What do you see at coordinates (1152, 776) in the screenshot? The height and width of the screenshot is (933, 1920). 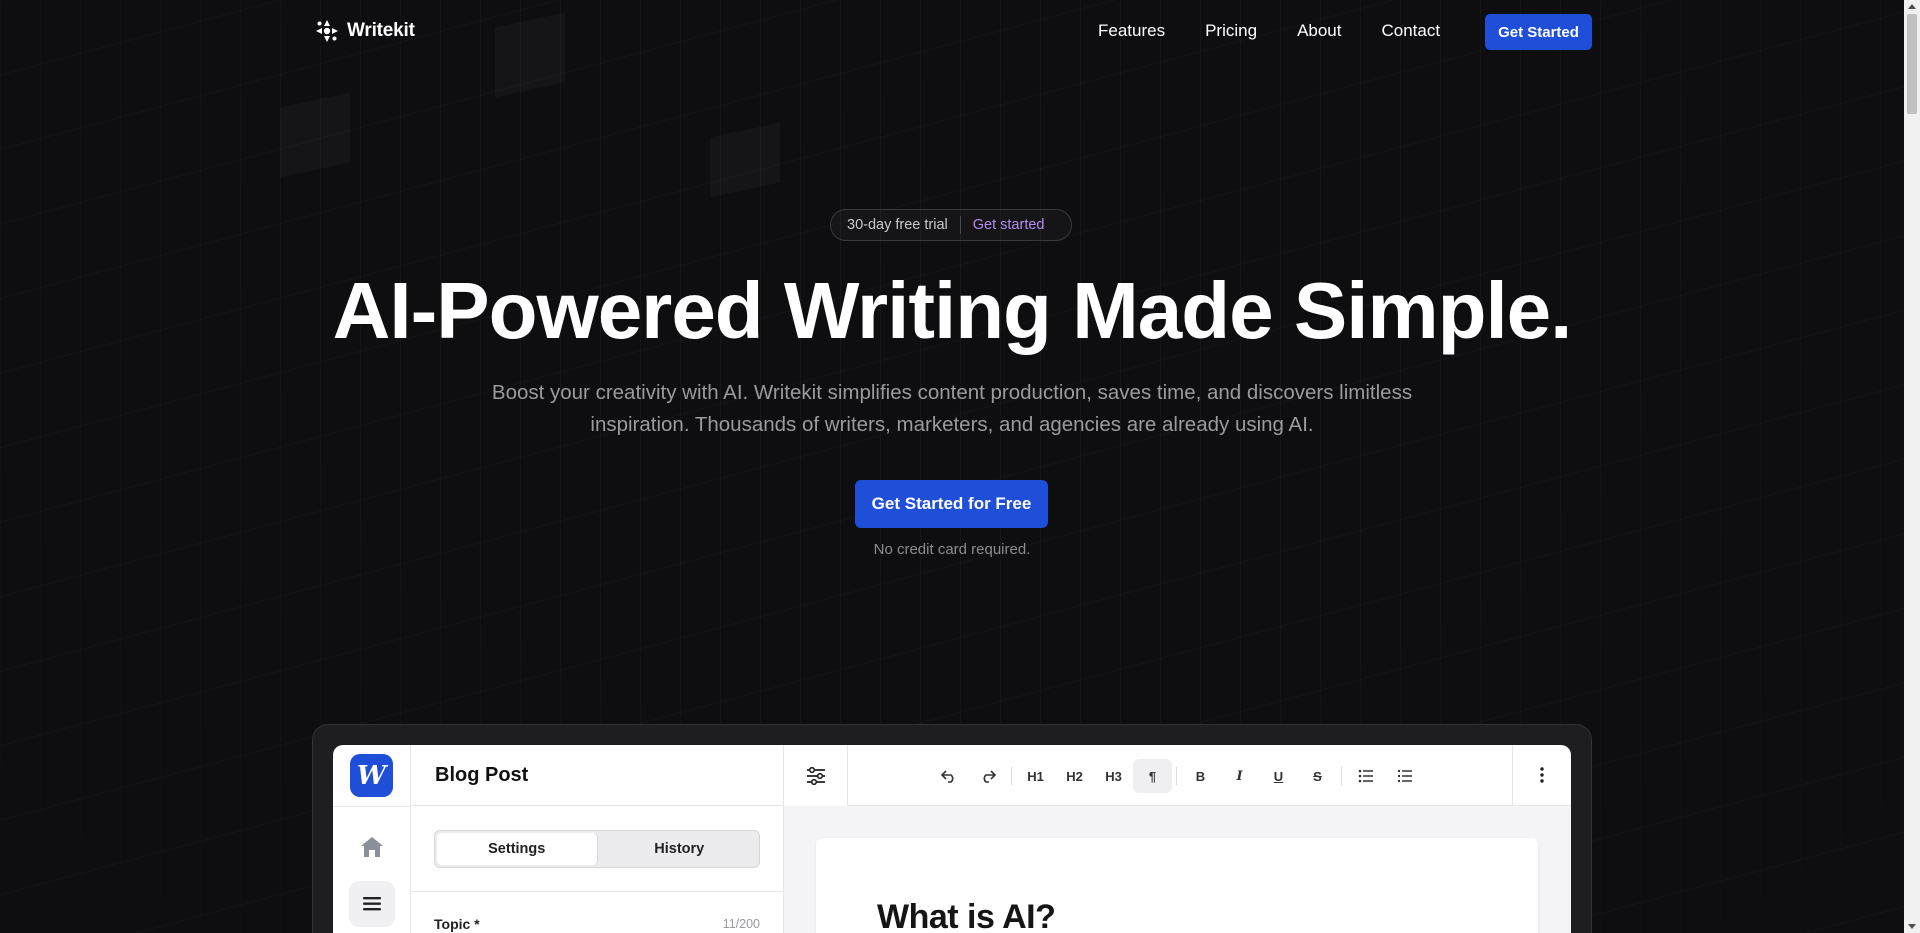 I see `paragraph-button: ¶` at bounding box center [1152, 776].